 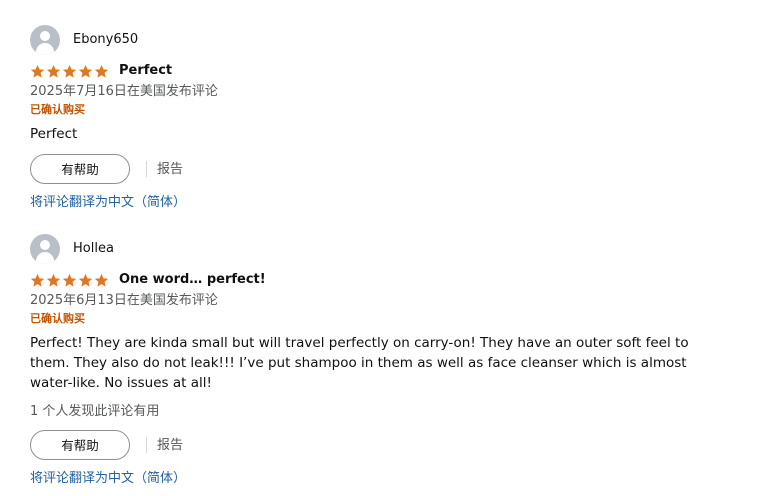 I want to click on reviewer-name: Hollea, so click(x=93, y=248).